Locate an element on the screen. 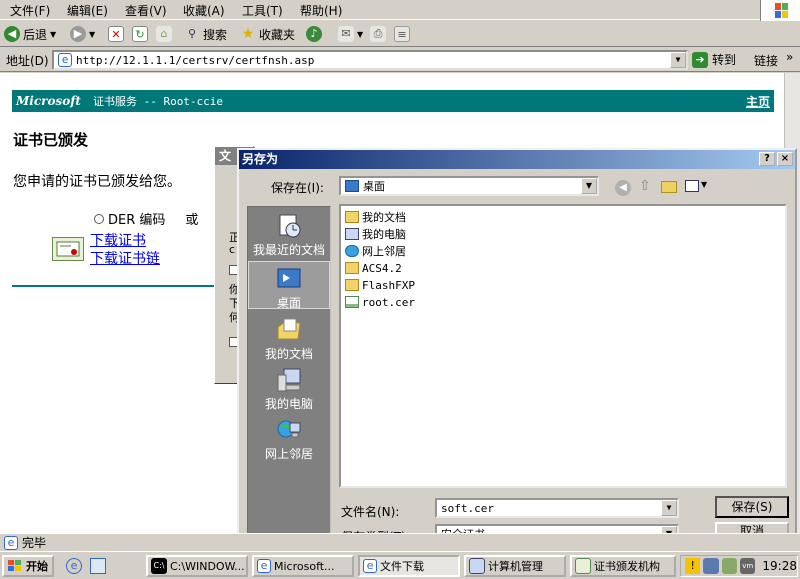 This screenshot has height=579, width=800. service-banner: Microsoft 证书服务 -- Root-ccie 主页 is located at coordinates (393, 101).